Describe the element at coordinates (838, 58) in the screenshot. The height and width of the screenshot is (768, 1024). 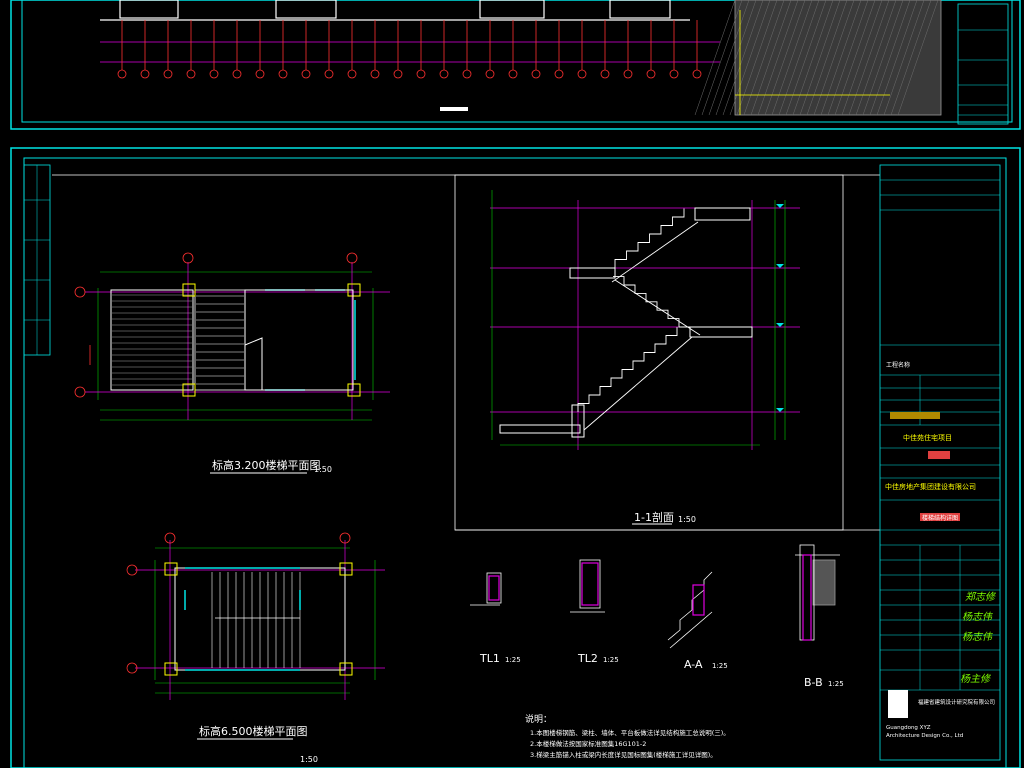
I see `top-section-hatch` at that location.